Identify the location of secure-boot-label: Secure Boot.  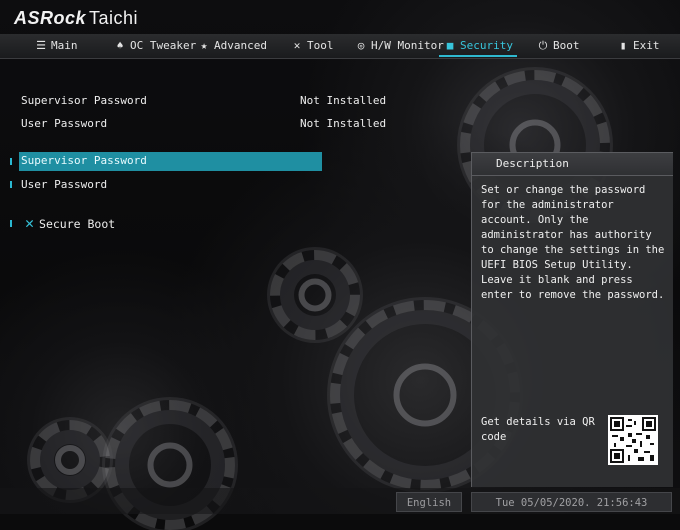
(77, 224).